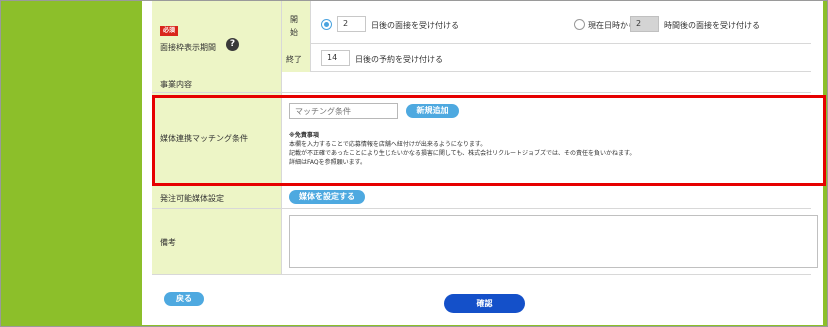  What do you see at coordinates (184, 299) in the screenshot?
I see `back-button: 戻る` at bounding box center [184, 299].